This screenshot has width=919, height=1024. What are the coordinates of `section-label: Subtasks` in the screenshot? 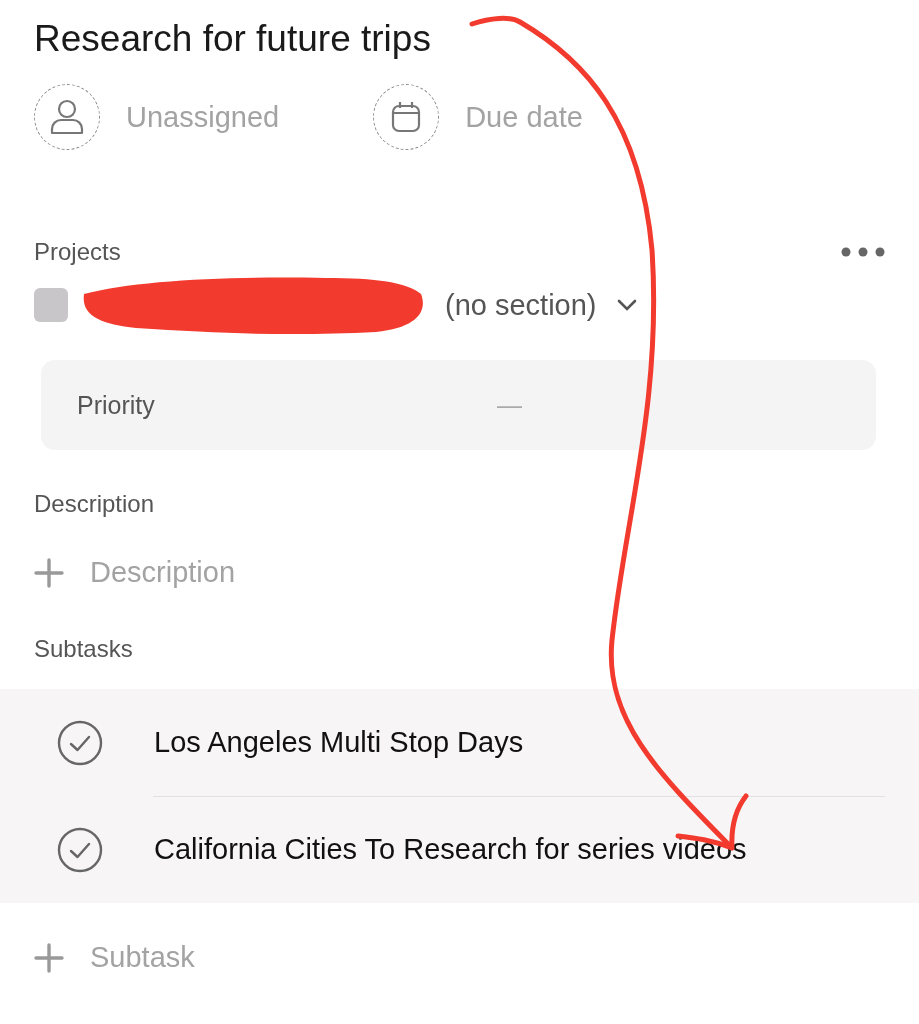 It's located at (83, 649).